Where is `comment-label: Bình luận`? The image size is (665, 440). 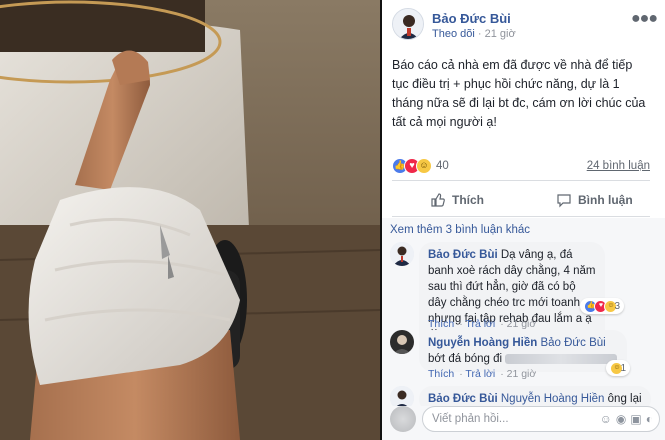
comment-label: Bình luận is located at coordinates (605, 200).